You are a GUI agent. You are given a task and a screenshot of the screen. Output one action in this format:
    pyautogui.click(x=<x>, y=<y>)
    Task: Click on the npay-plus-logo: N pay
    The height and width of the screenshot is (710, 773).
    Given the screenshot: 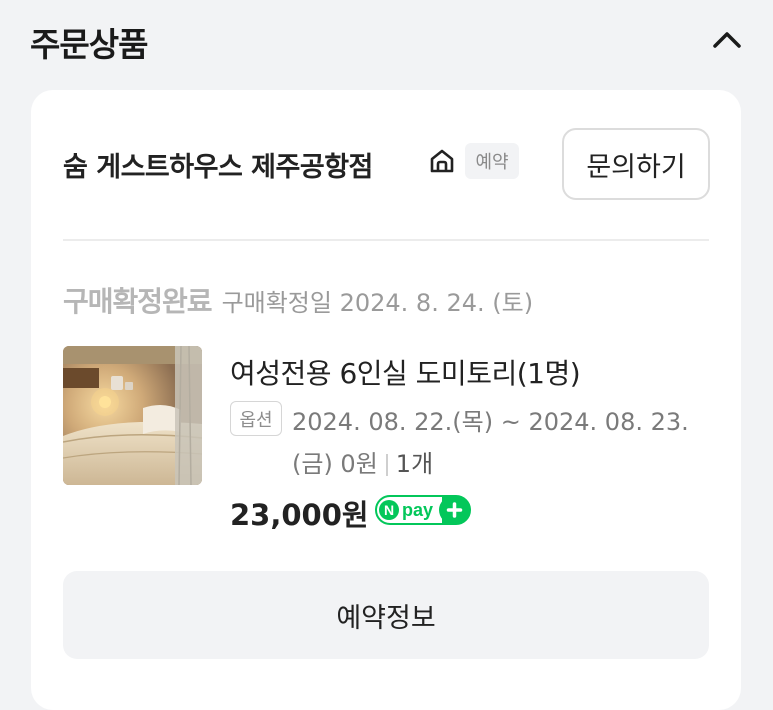 What is the action you would take?
    pyautogui.click(x=423, y=510)
    